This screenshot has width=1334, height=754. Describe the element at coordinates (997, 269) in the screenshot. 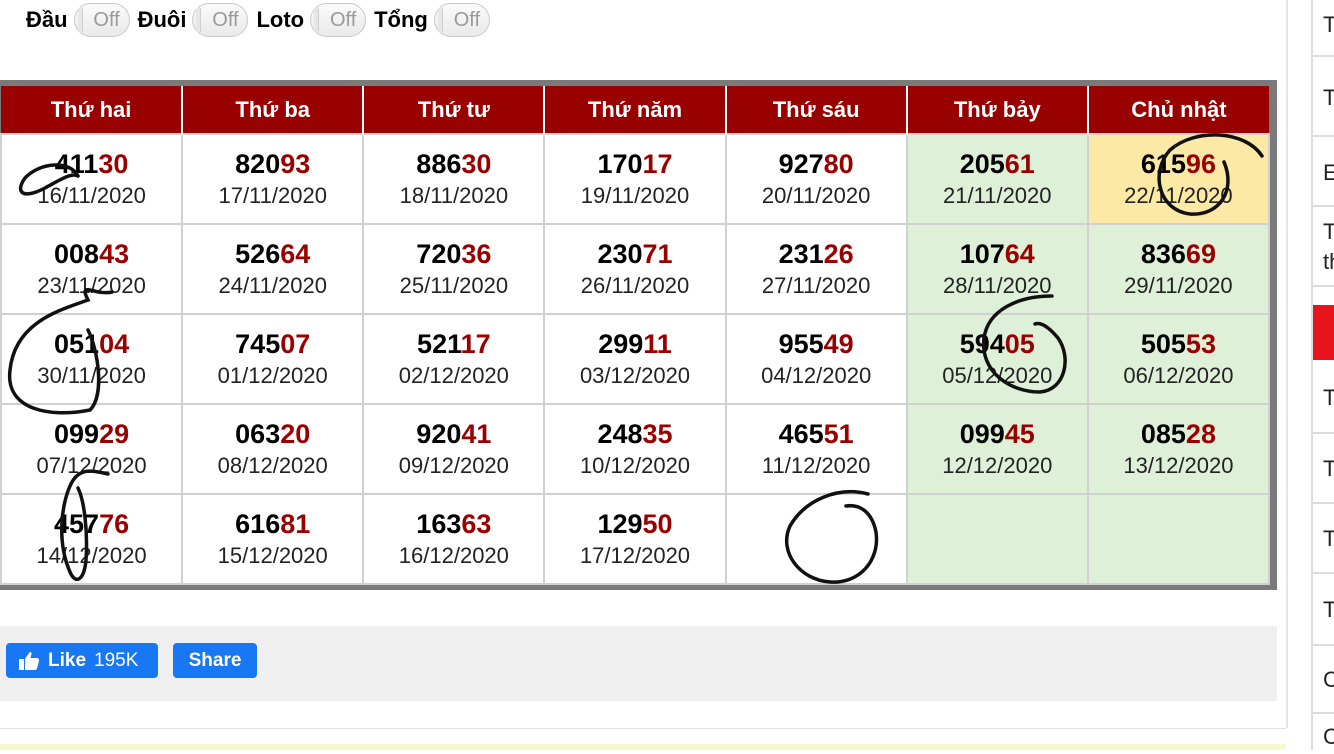

I see `result-cell: 10764 28/11/2020` at that location.